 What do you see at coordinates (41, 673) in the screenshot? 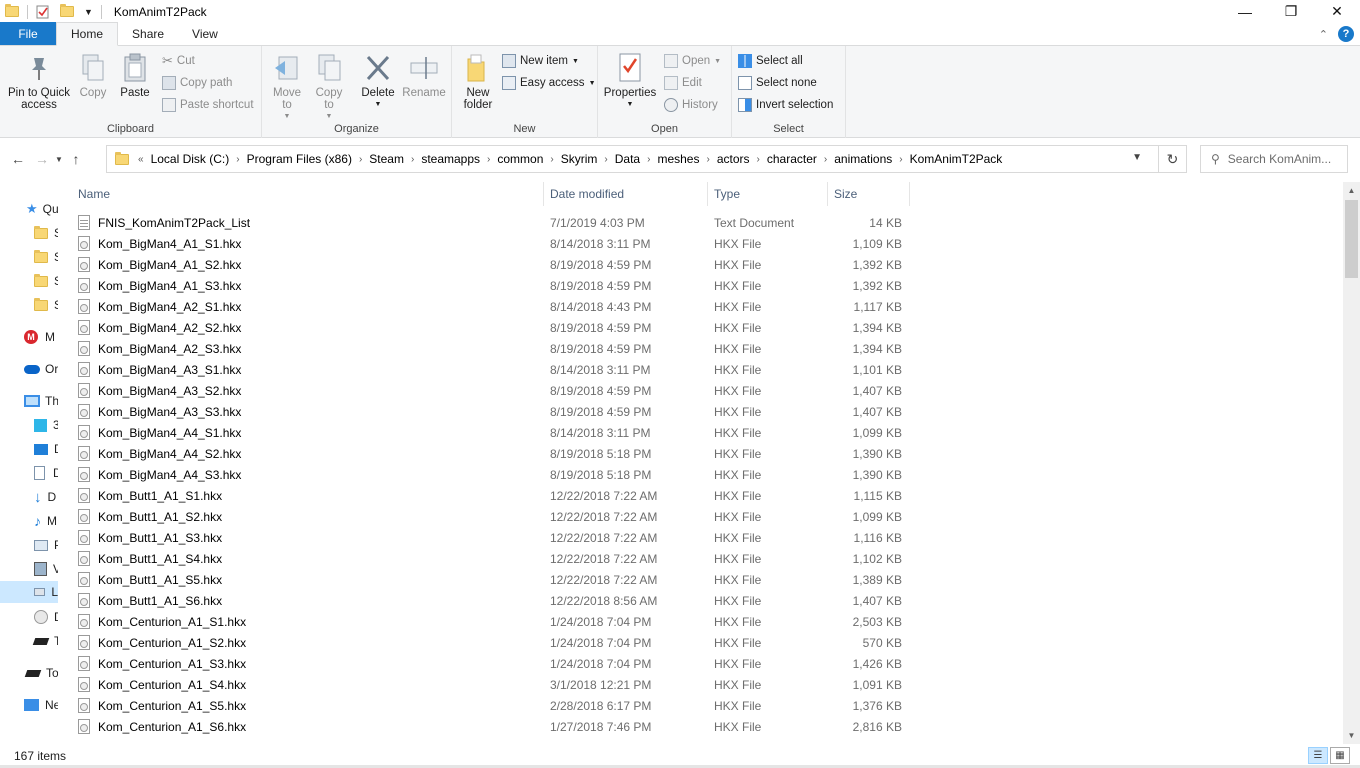
I see `nav-item-drive-2: To` at bounding box center [41, 673].